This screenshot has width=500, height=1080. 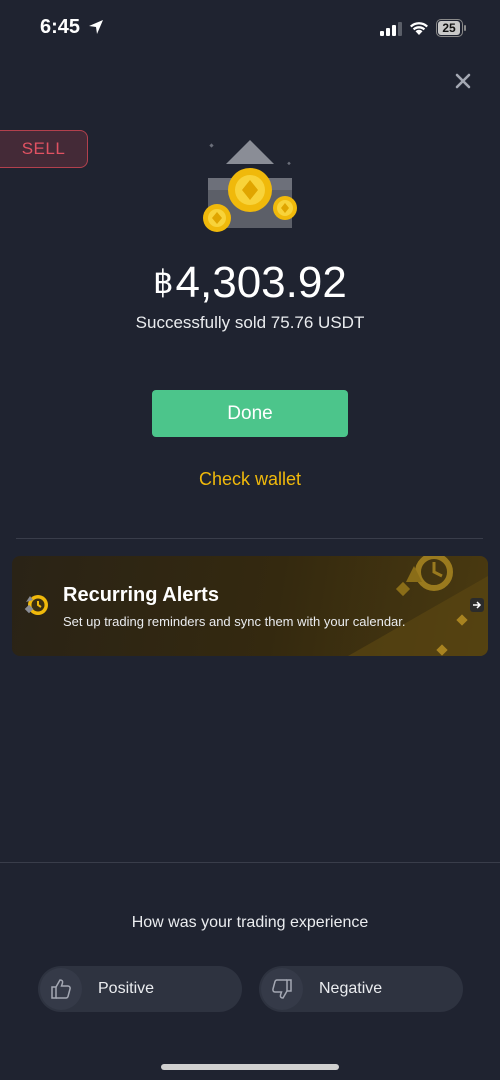 I want to click on battery-icon: 25, so click(x=451, y=28).